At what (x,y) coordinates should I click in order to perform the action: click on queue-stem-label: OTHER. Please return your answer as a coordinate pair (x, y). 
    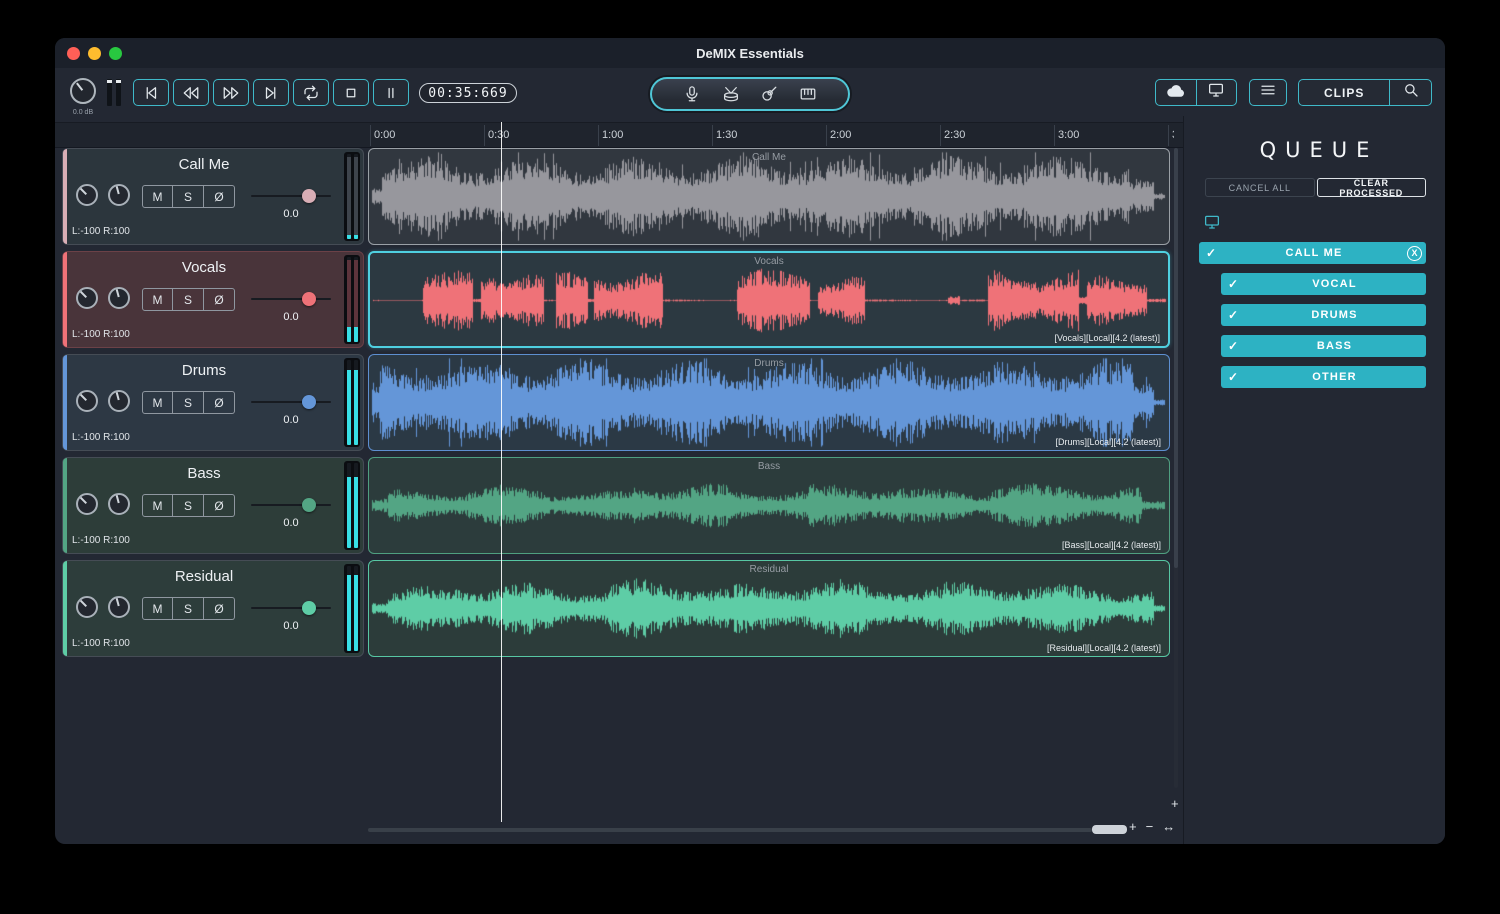
    Looking at the image, I should click on (1334, 377).